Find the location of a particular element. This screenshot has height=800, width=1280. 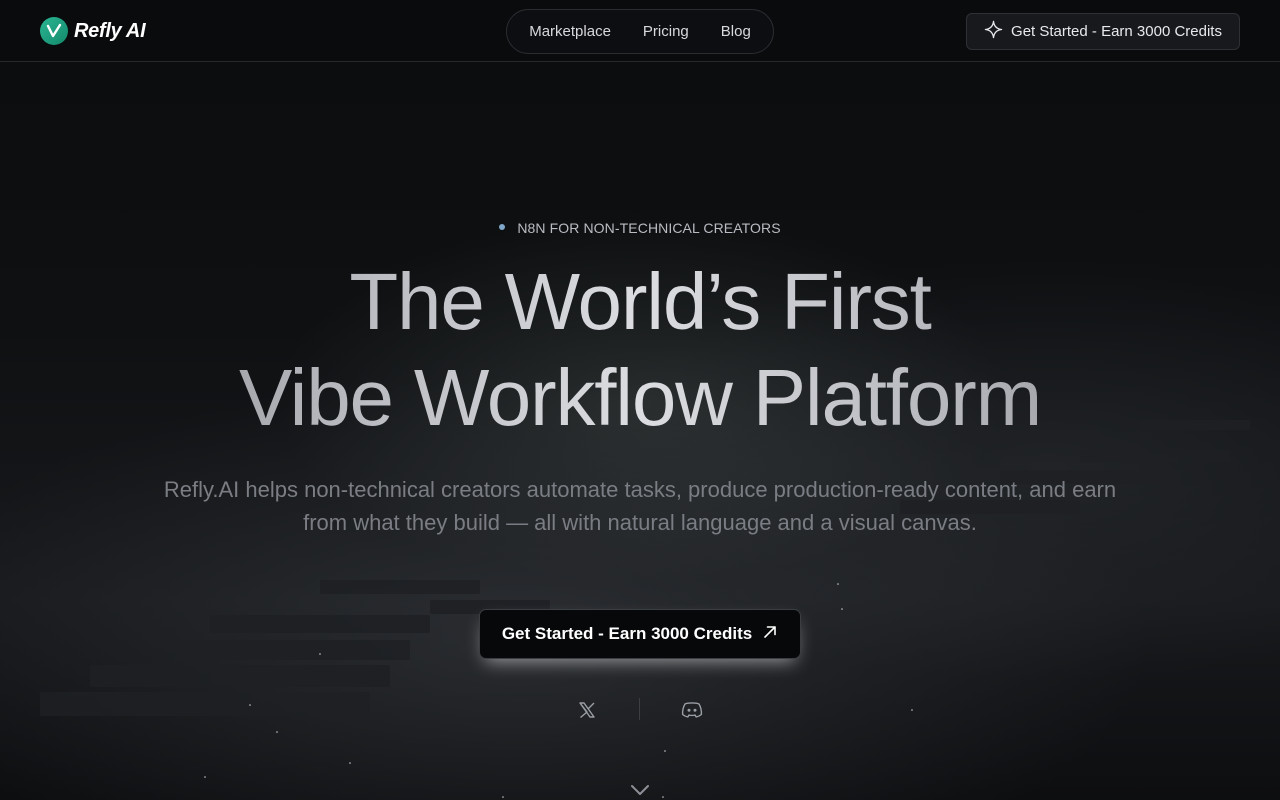

chevron-down-icon is located at coordinates (640, 790).